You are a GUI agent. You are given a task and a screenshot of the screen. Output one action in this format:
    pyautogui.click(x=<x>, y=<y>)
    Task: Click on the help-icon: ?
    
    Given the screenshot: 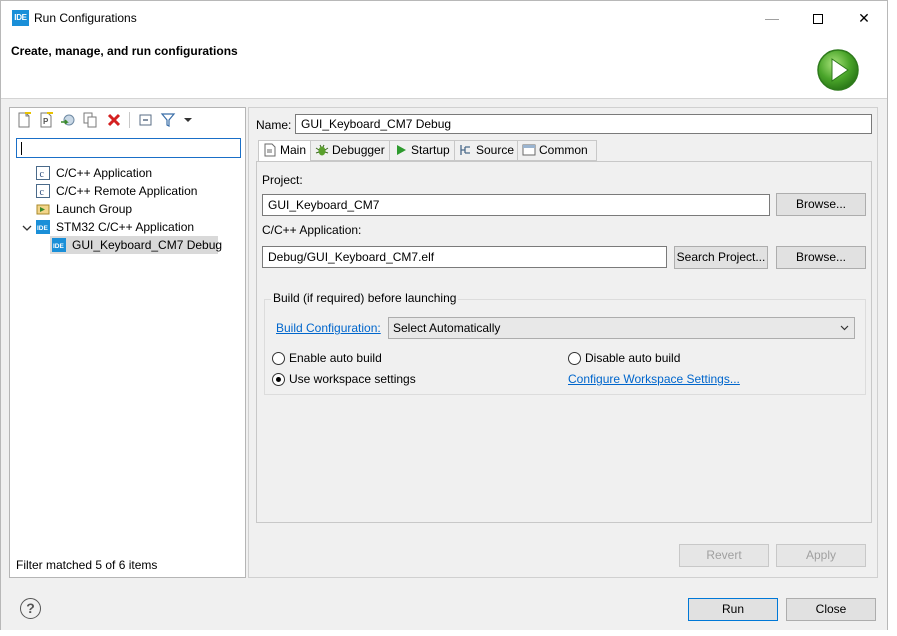 What is the action you would take?
    pyautogui.click(x=30, y=608)
    